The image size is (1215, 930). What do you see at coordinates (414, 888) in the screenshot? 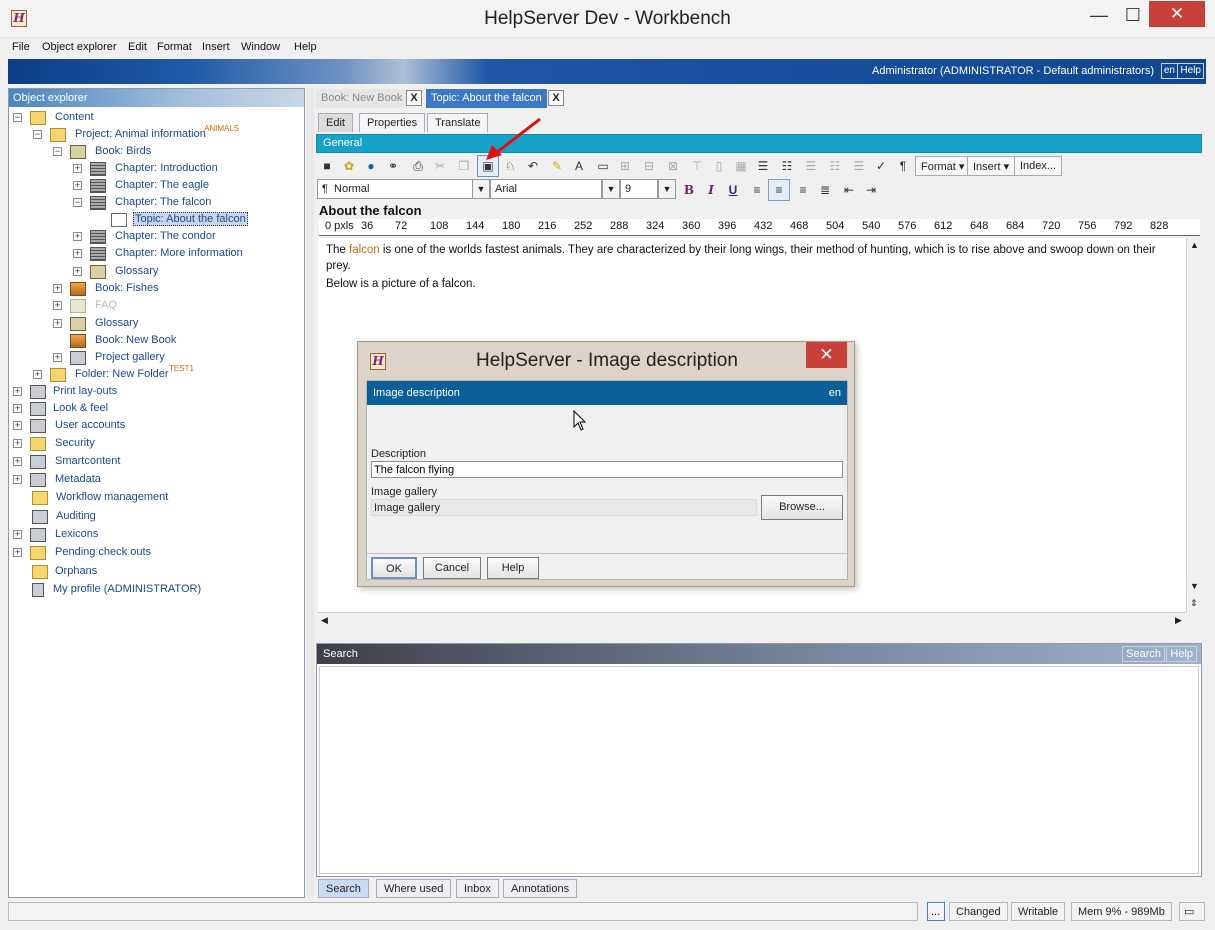
I see `tab-where-used: Where used` at bounding box center [414, 888].